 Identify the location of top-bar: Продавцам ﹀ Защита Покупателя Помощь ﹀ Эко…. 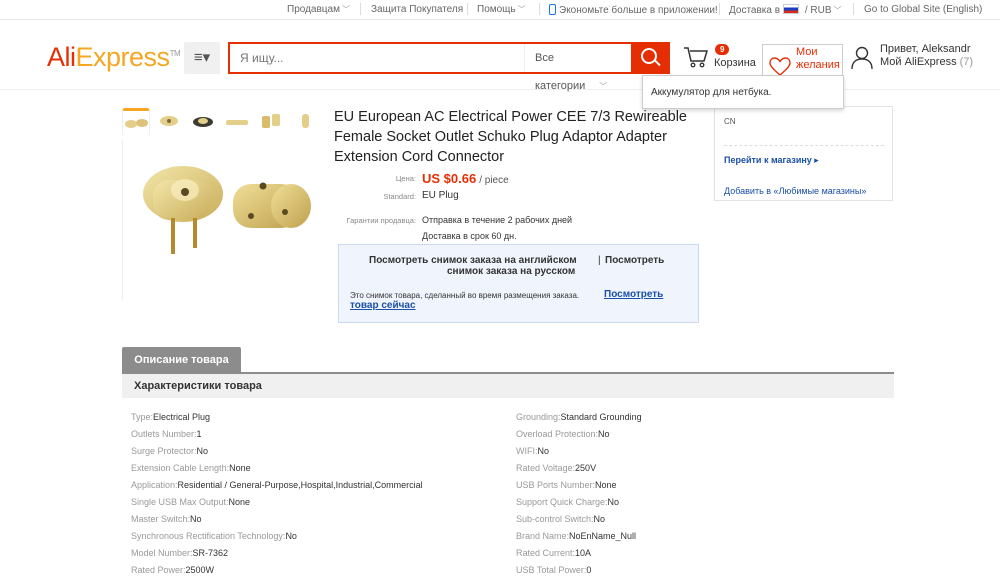
(500, 10).